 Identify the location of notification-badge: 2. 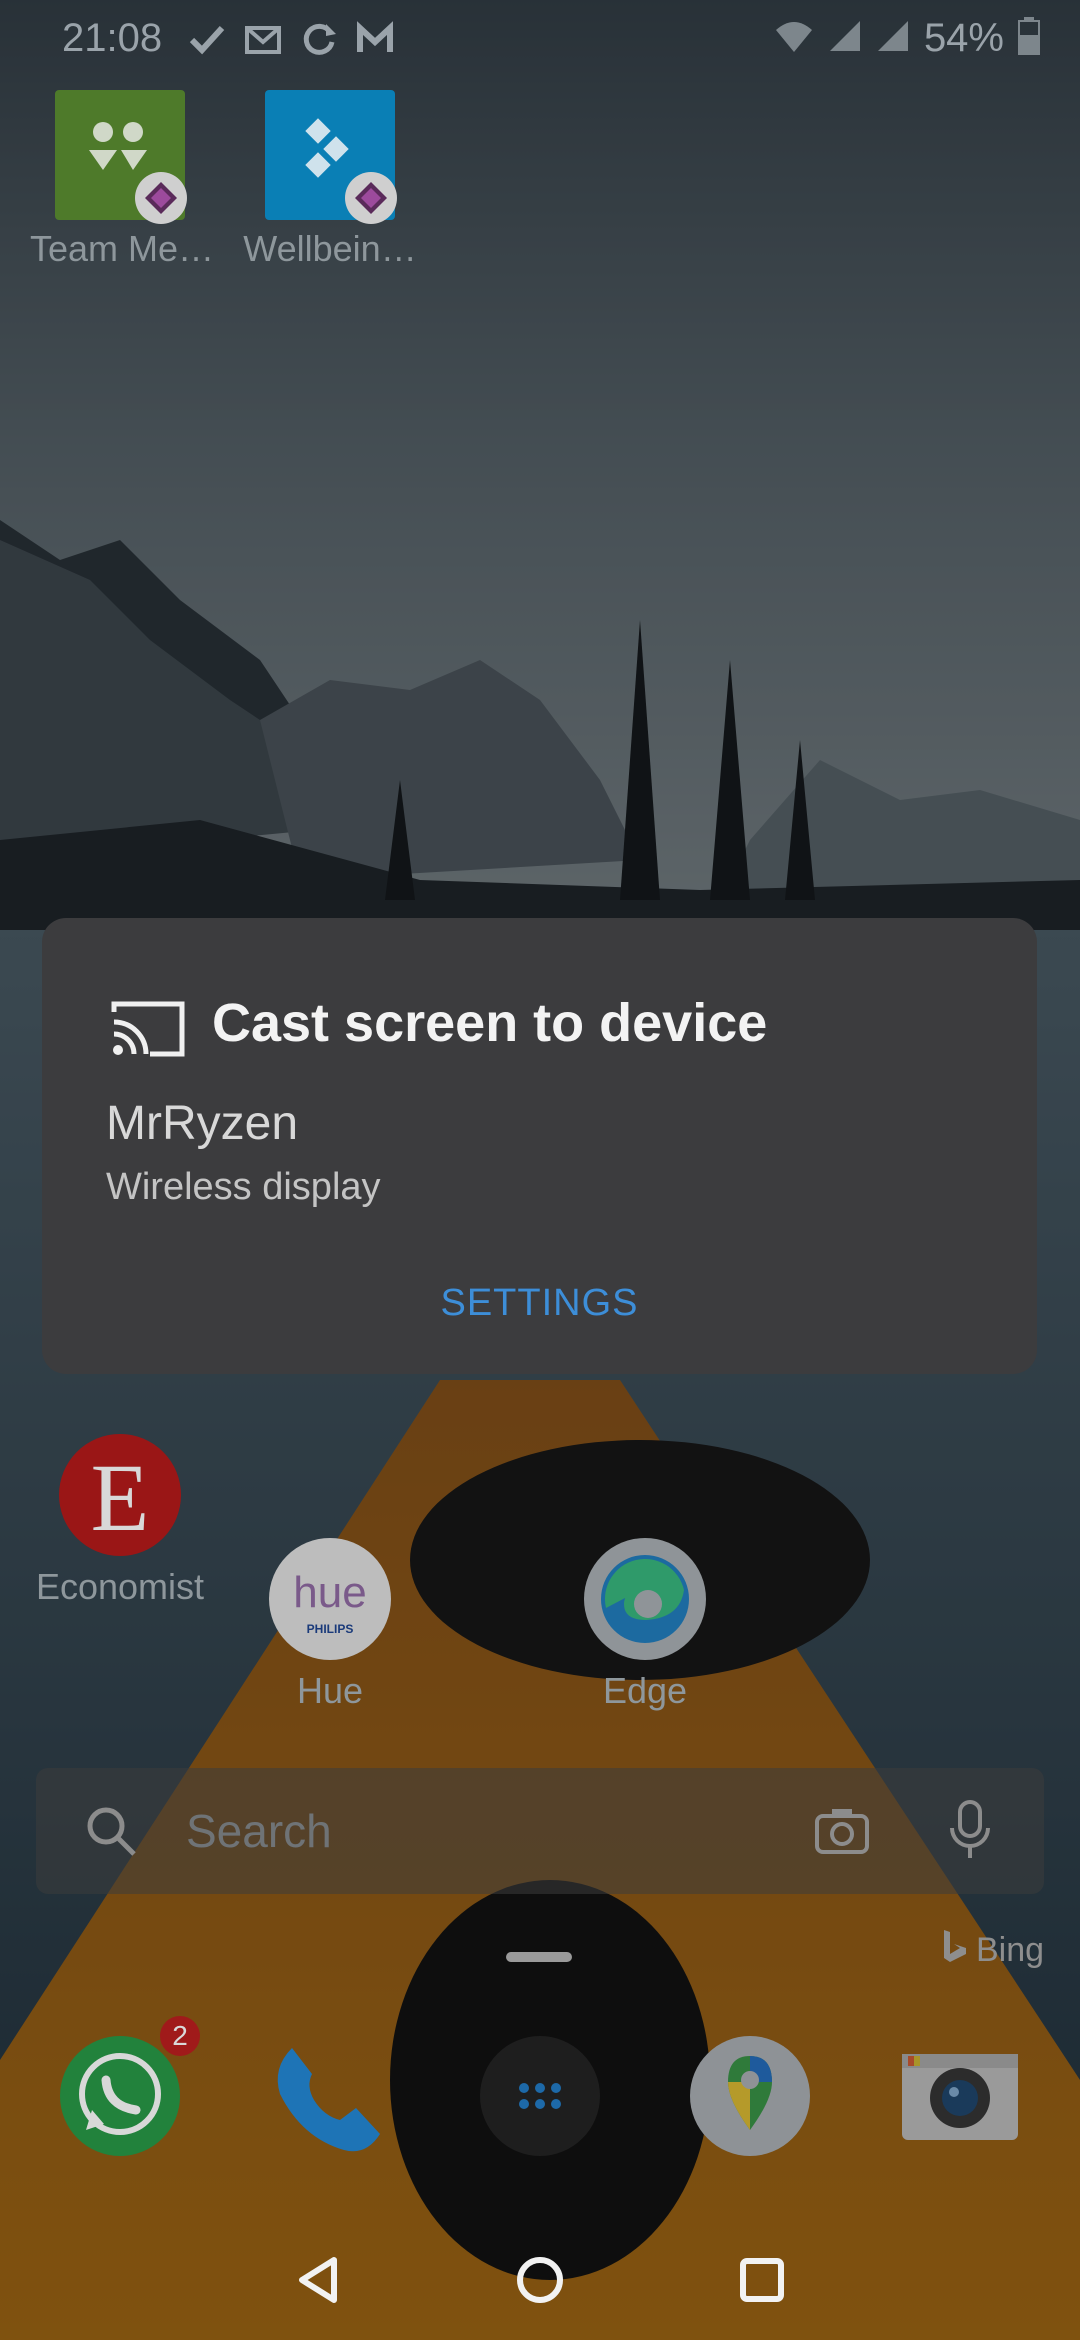
(180, 2036).